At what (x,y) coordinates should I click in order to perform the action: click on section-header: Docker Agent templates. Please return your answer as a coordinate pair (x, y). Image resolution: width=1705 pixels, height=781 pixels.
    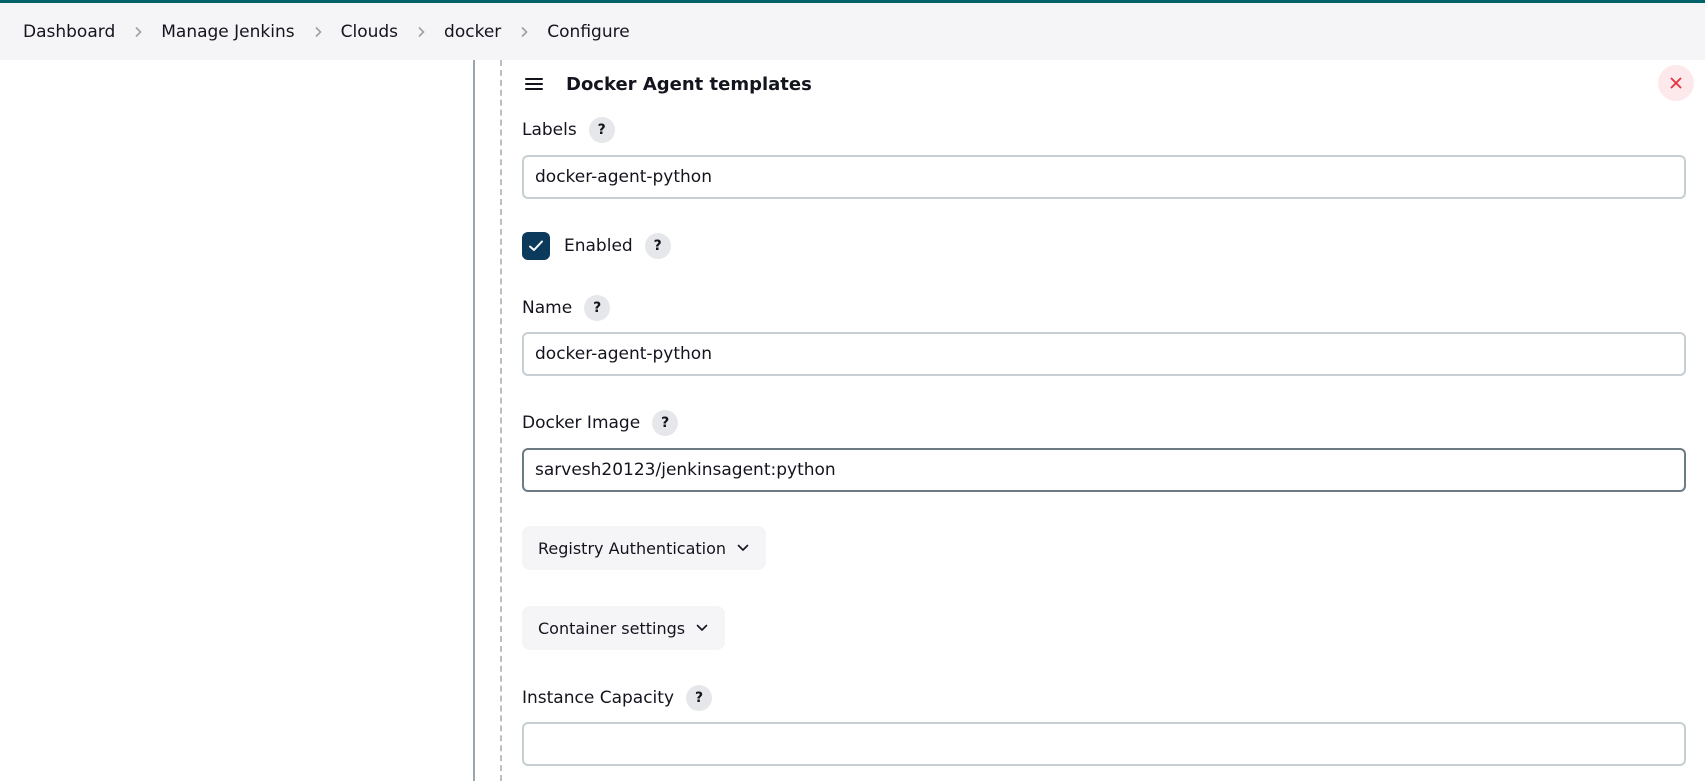
    Looking at the image, I should click on (1110, 84).